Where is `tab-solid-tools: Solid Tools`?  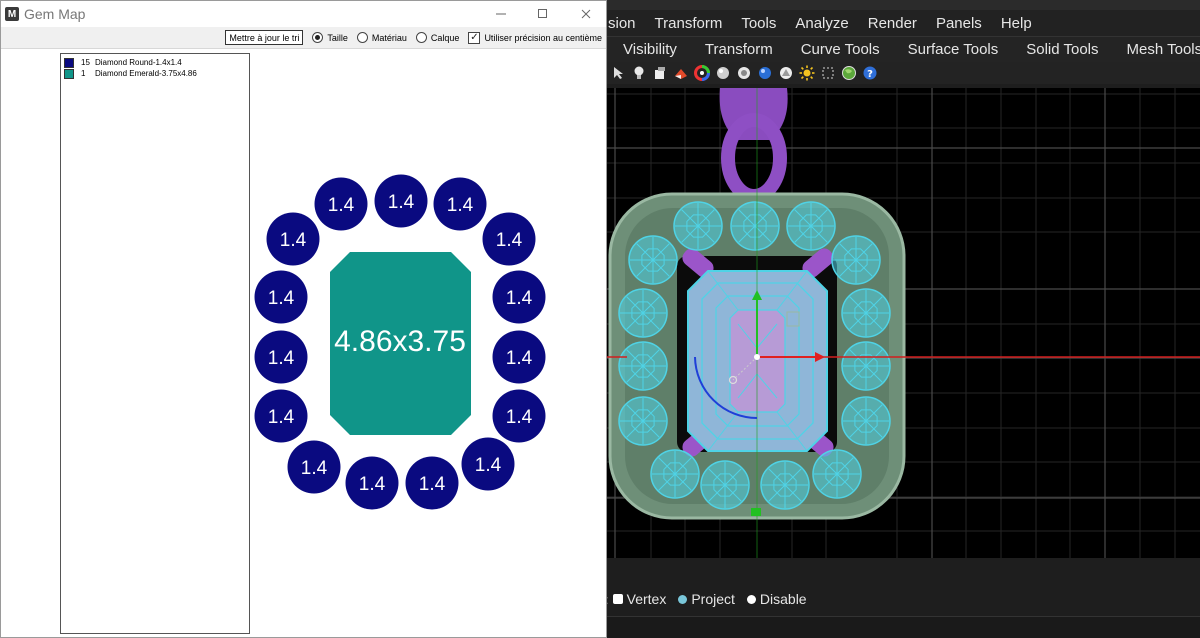
tab-solid-tools: Solid Tools is located at coordinates (1062, 49).